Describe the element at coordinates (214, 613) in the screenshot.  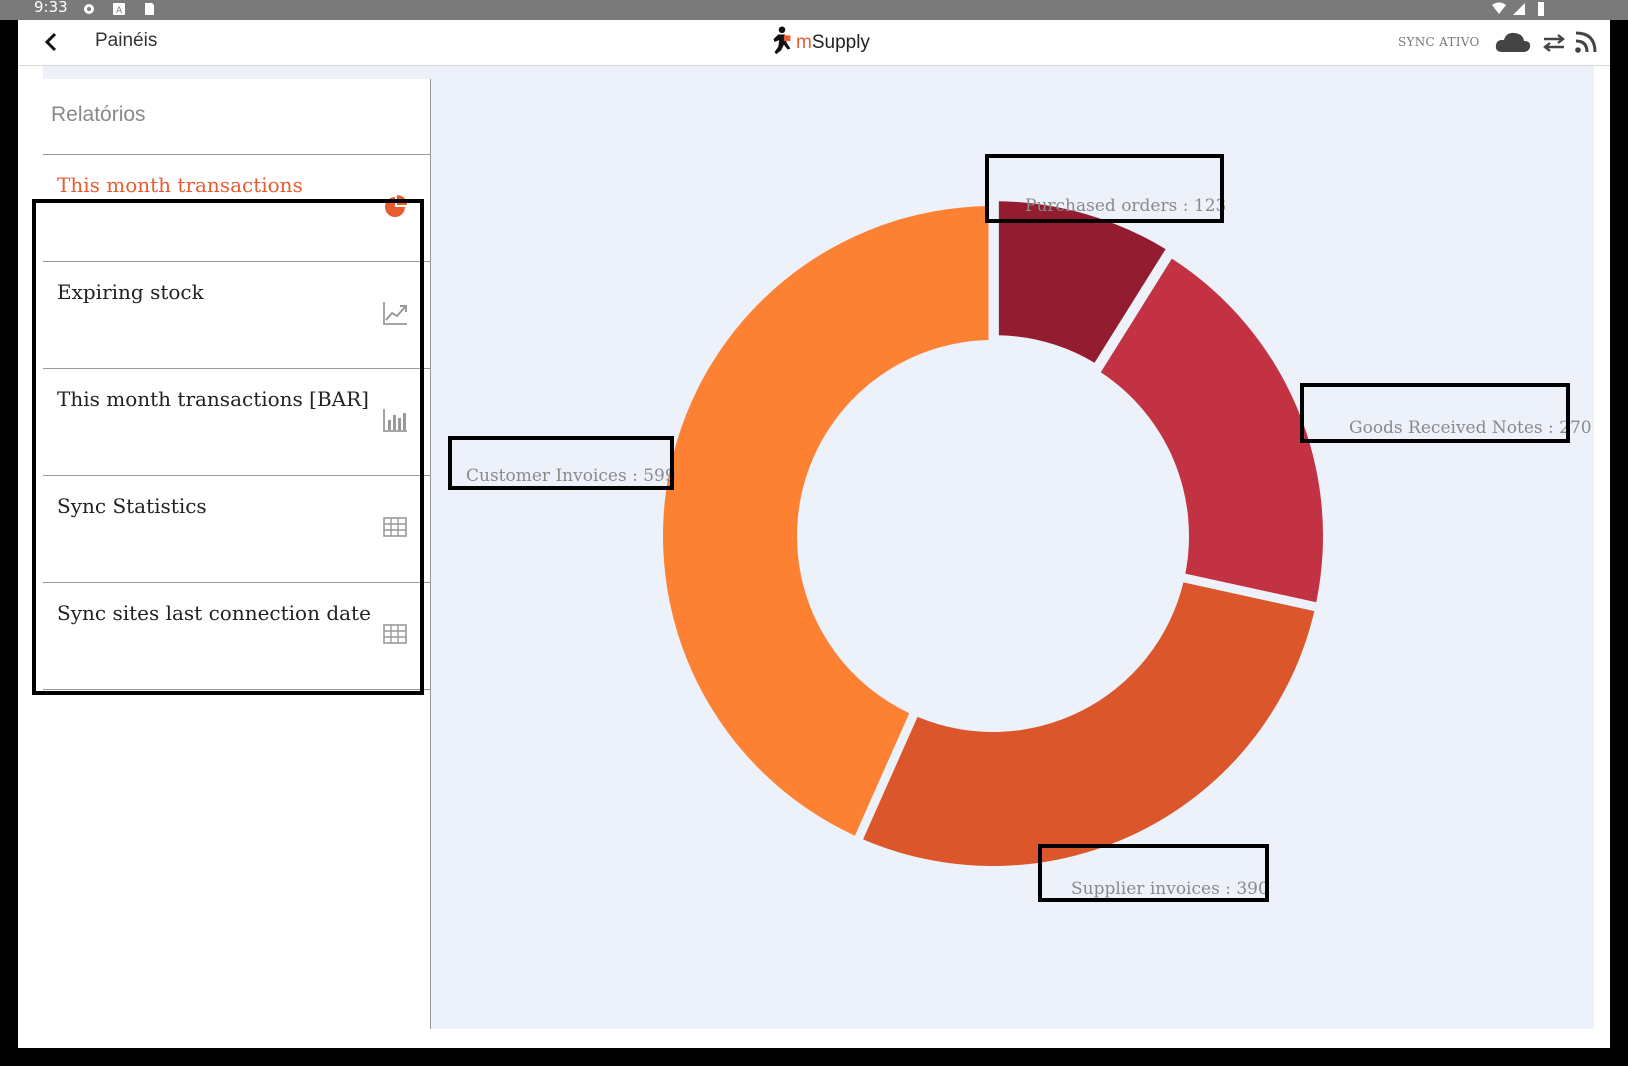
I see `report-label: Sync sites last connection date` at that location.